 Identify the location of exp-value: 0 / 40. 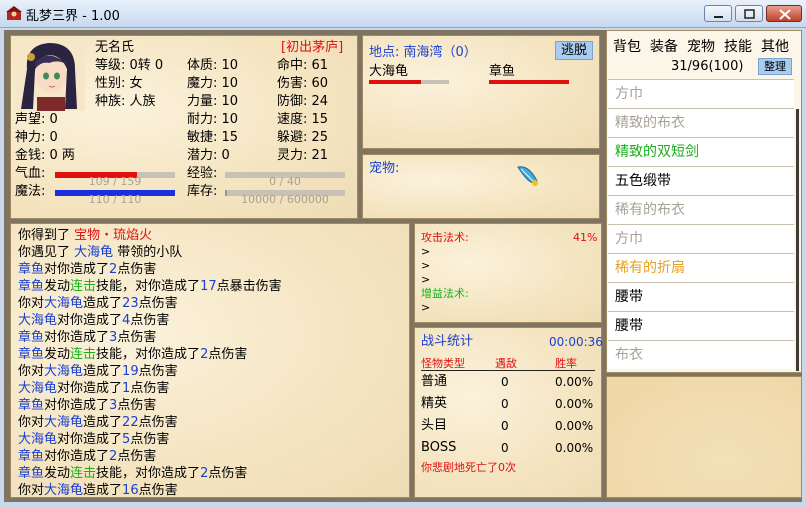
(285, 181).